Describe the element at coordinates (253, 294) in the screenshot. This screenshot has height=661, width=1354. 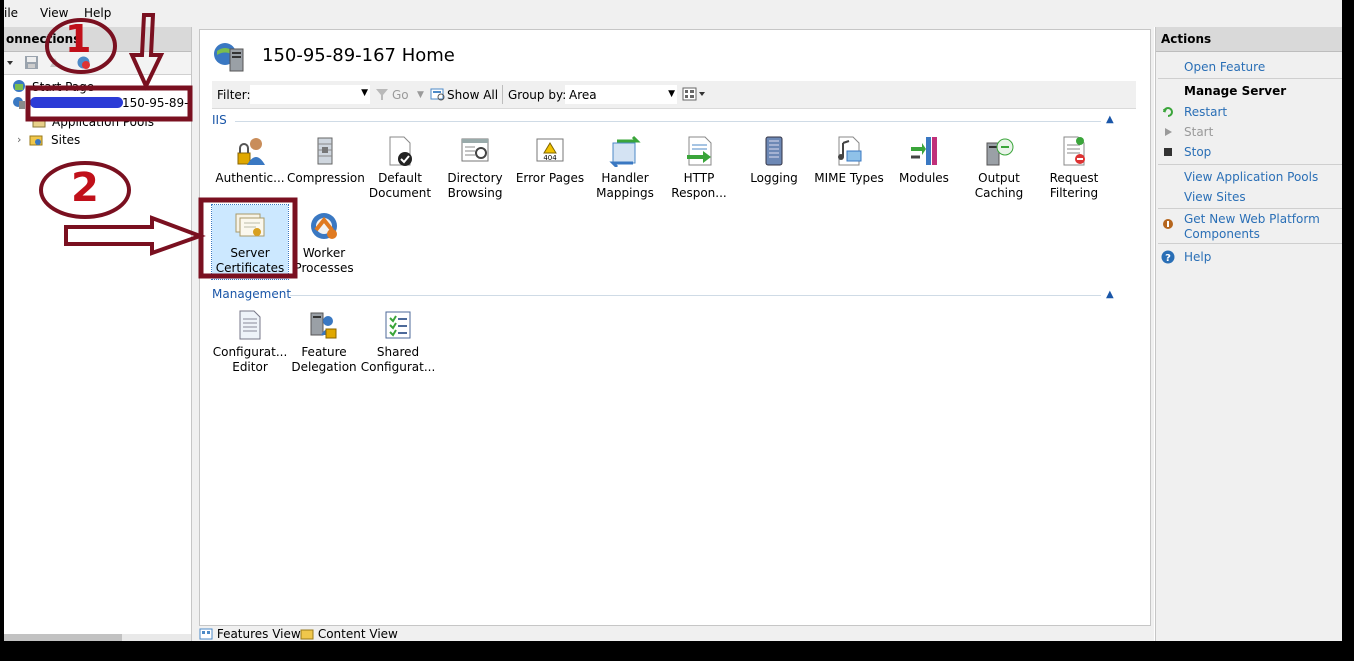
I see `group-label-management: Management` at that location.